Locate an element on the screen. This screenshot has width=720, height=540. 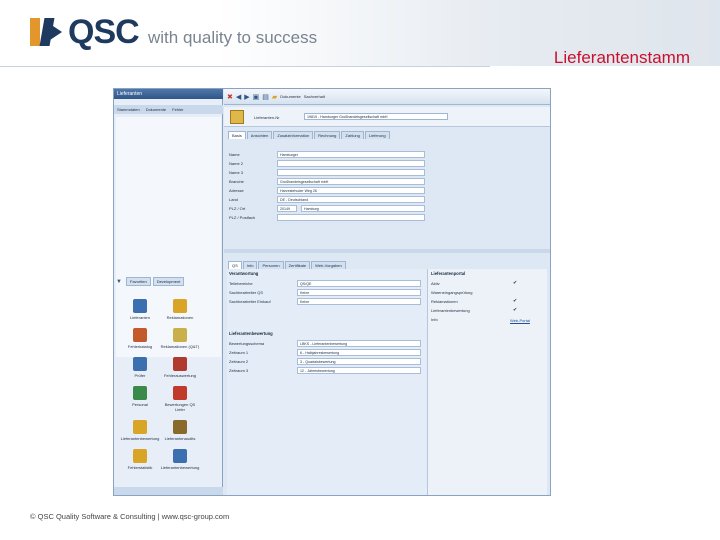
section-verantwortung: Verantwortung is located at coordinates (244, 273).